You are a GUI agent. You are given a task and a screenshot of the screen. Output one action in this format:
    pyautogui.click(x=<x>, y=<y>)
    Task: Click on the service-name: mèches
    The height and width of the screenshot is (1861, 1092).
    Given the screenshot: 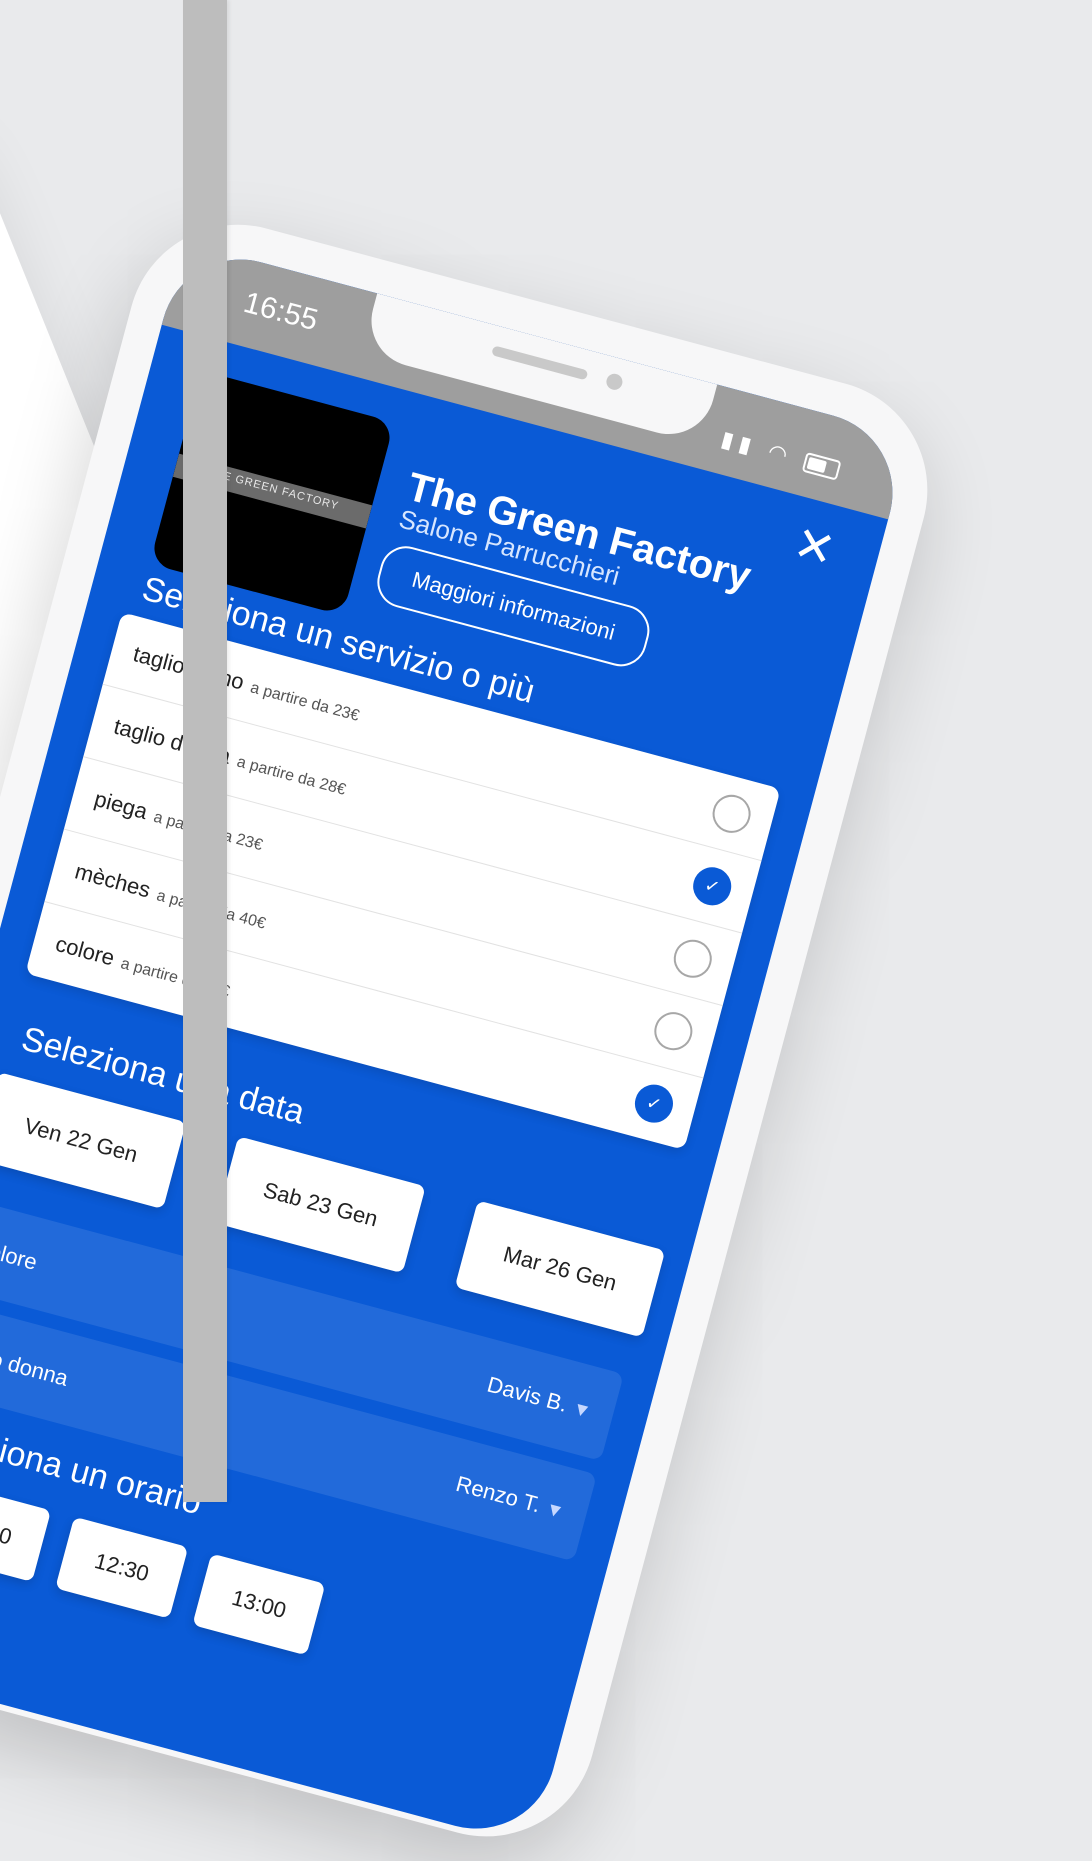 What is the action you would take?
    pyautogui.click(x=113, y=880)
    